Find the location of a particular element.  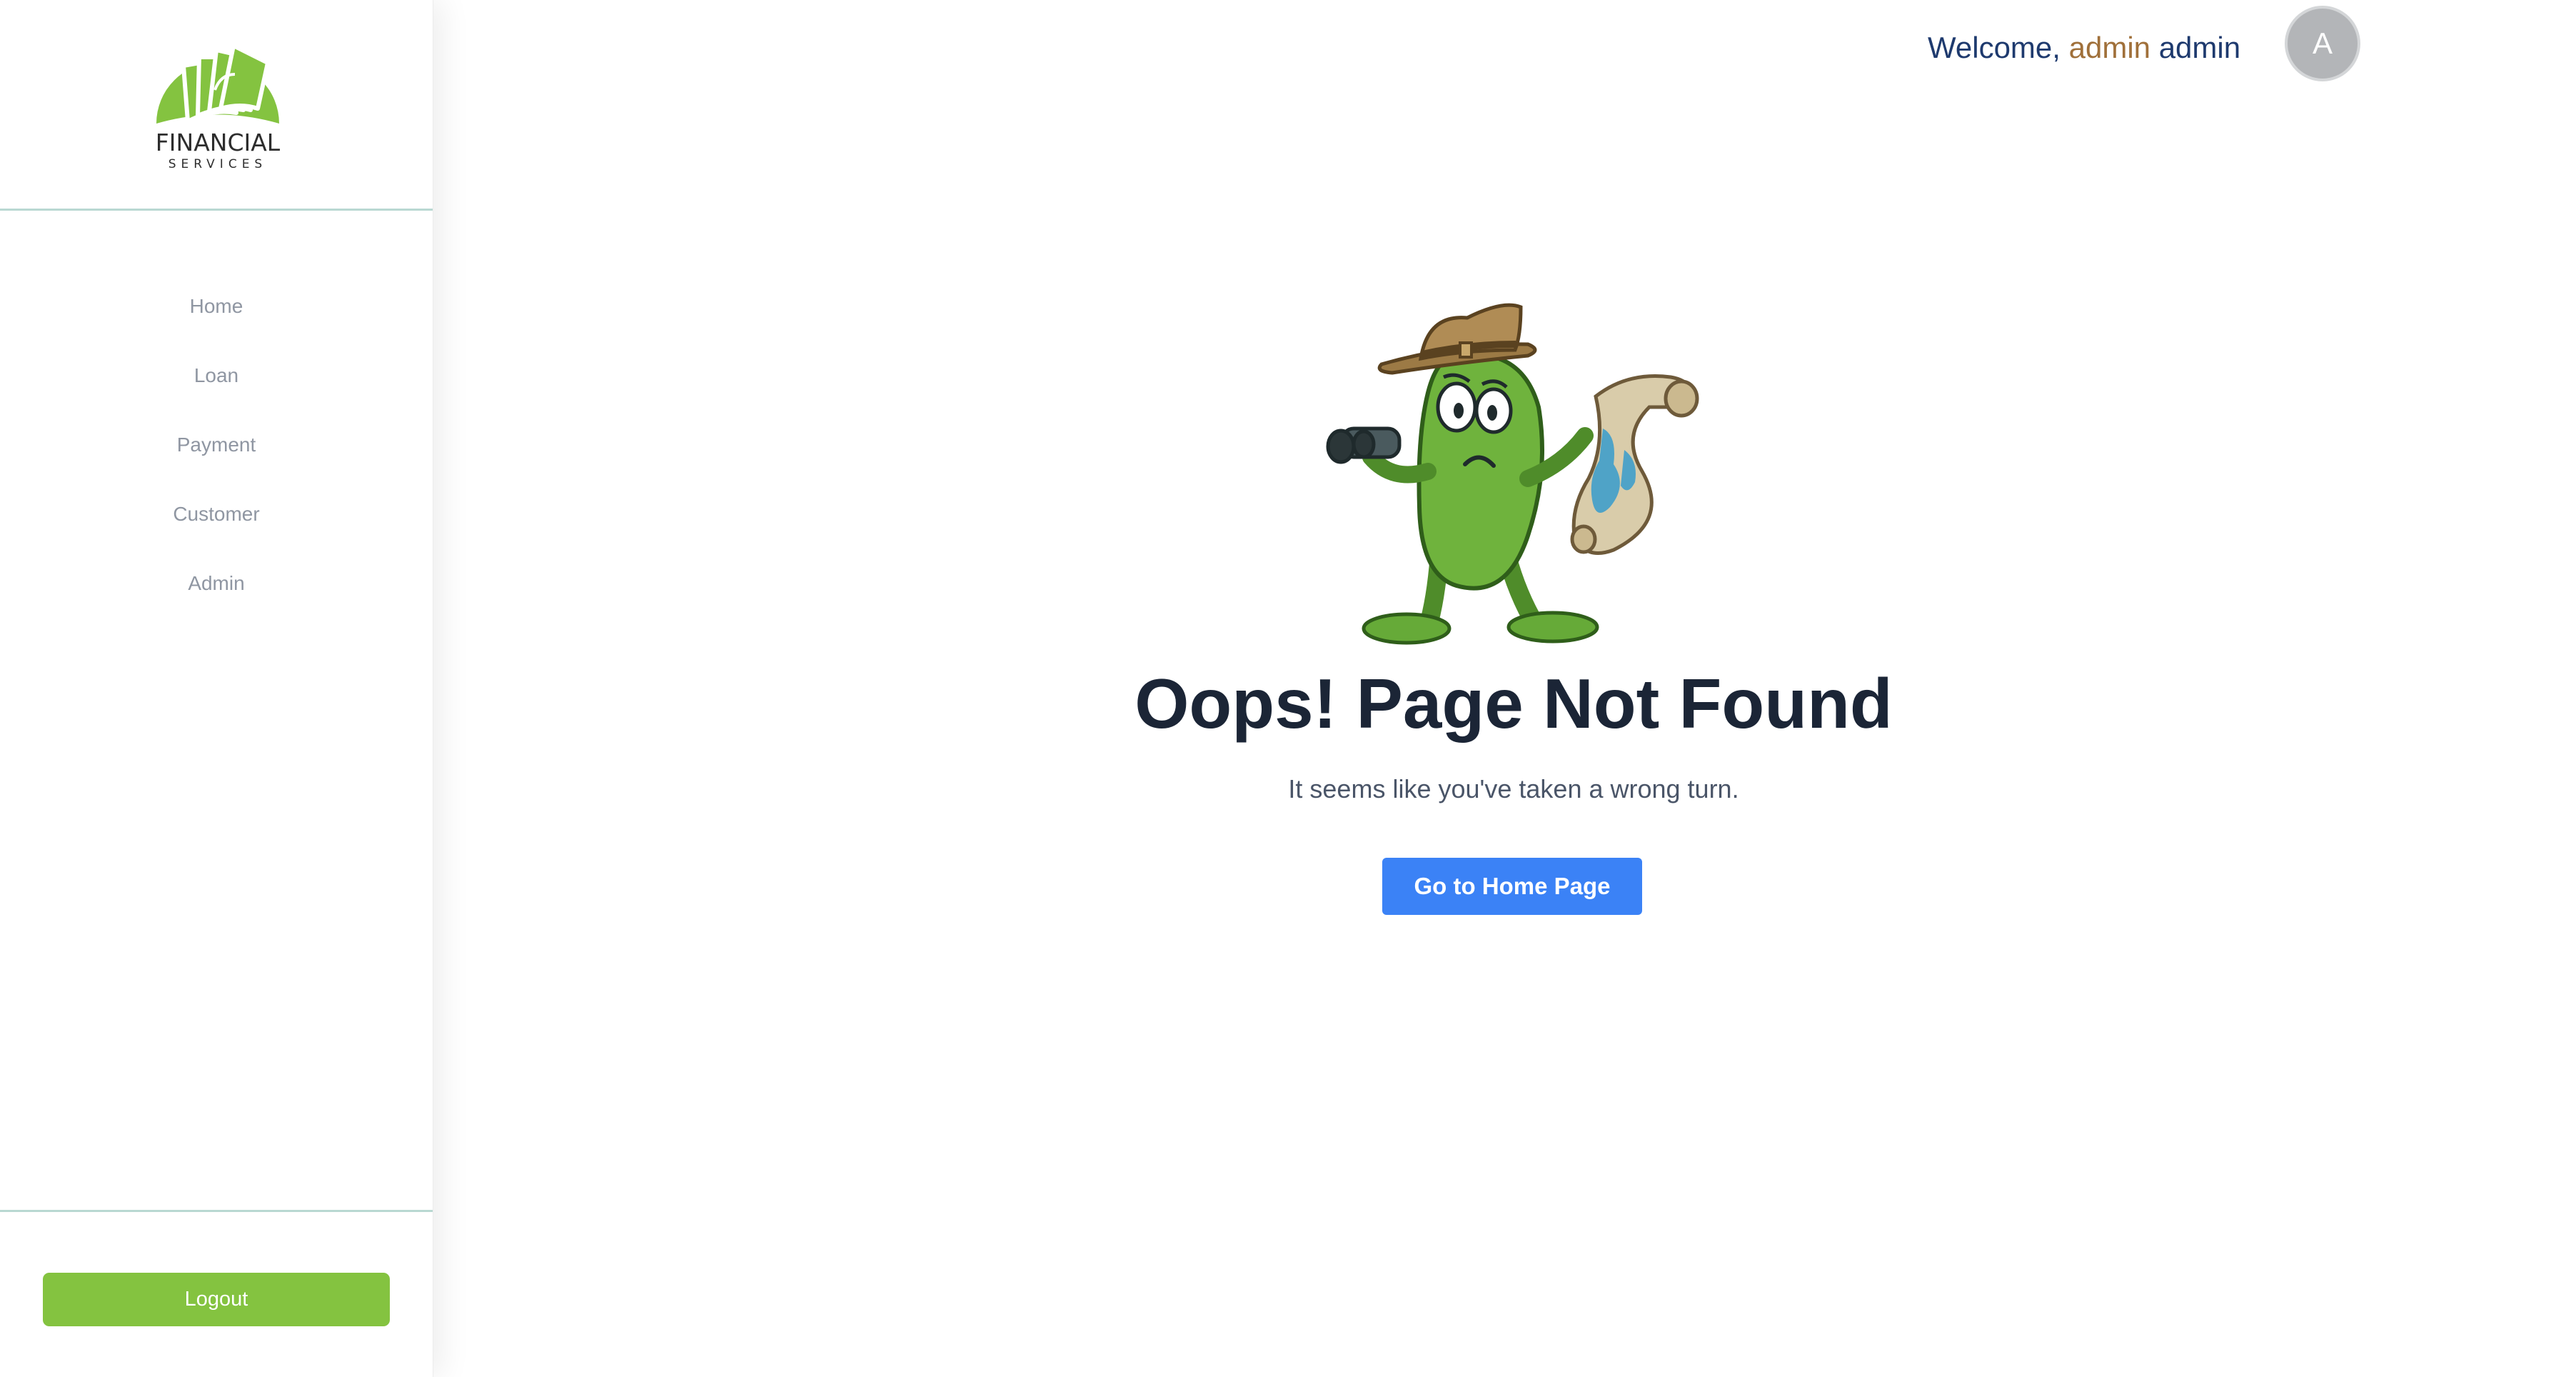

sidebar-footer: Logout is located at coordinates (216, 1293).